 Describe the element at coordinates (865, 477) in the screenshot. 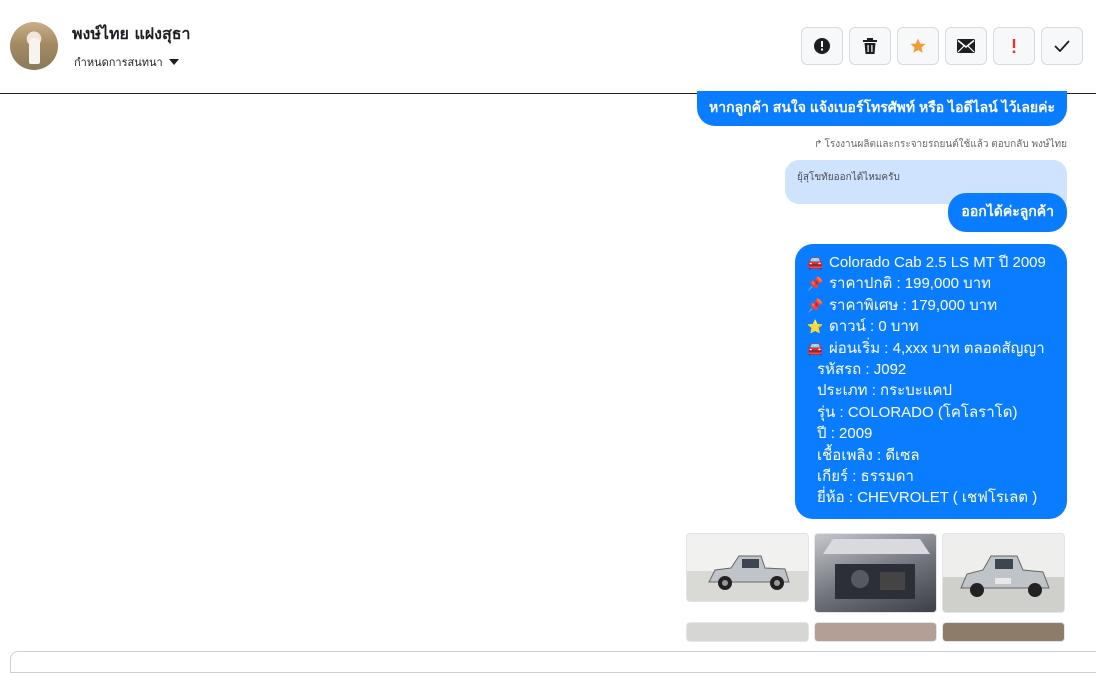

I see `listing-line: เกียร์ : ธรรมดา` at that location.